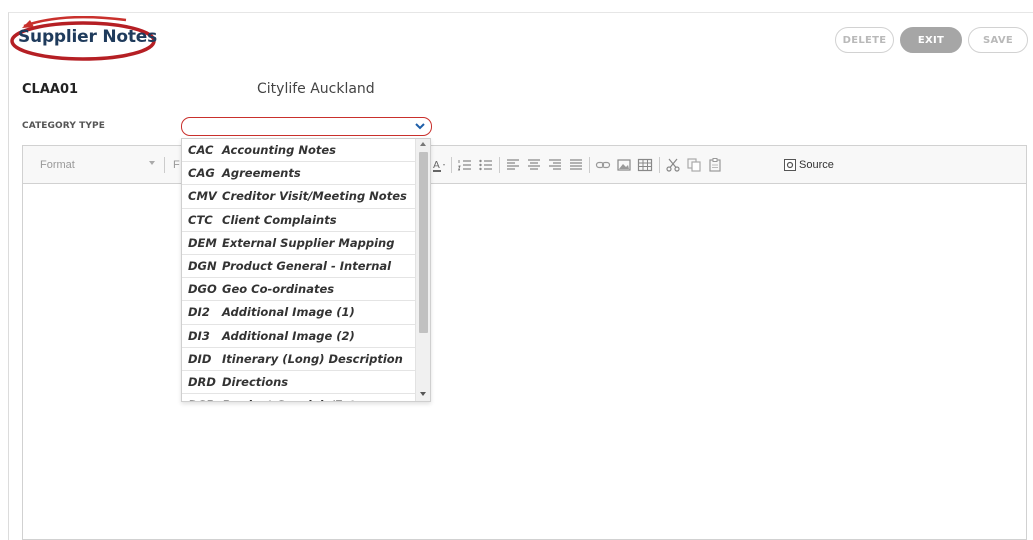  I want to click on exit-button: EXIT, so click(931, 40).